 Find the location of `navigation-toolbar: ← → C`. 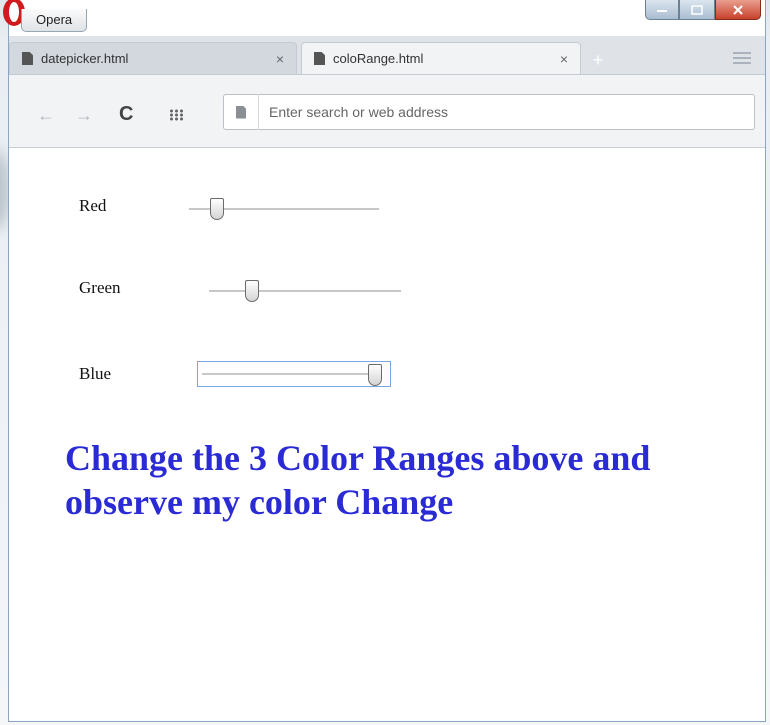

navigation-toolbar: ← → C is located at coordinates (387, 111).